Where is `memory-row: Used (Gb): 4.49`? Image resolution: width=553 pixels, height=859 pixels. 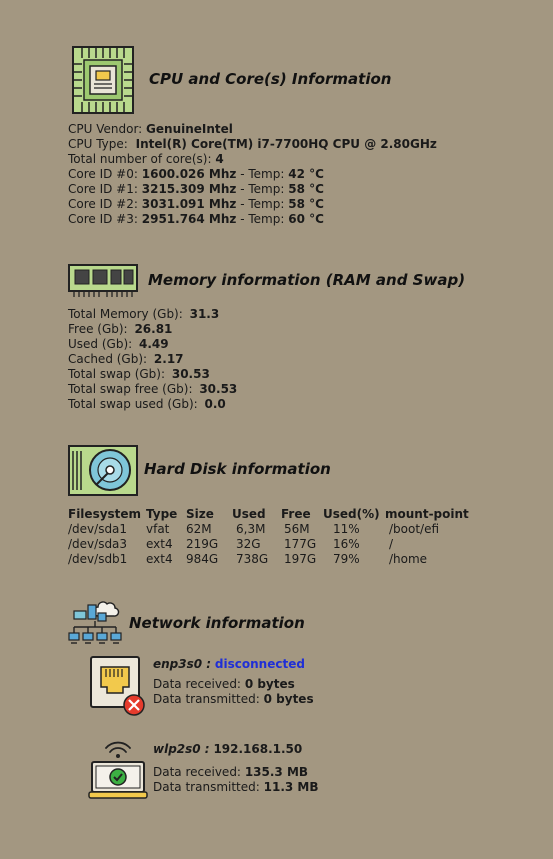
memory-row: Used (Gb): 4.49 is located at coordinates (152, 344).